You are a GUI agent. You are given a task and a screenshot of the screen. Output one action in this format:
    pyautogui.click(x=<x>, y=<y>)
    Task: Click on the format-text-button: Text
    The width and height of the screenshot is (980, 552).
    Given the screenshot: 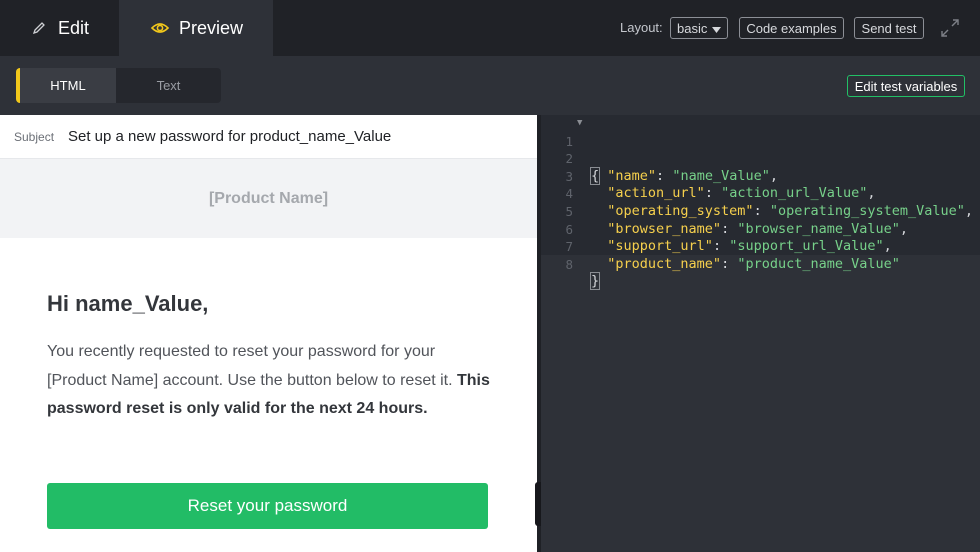 What is the action you would take?
    pyautogui.click(x=168, y=85)
    